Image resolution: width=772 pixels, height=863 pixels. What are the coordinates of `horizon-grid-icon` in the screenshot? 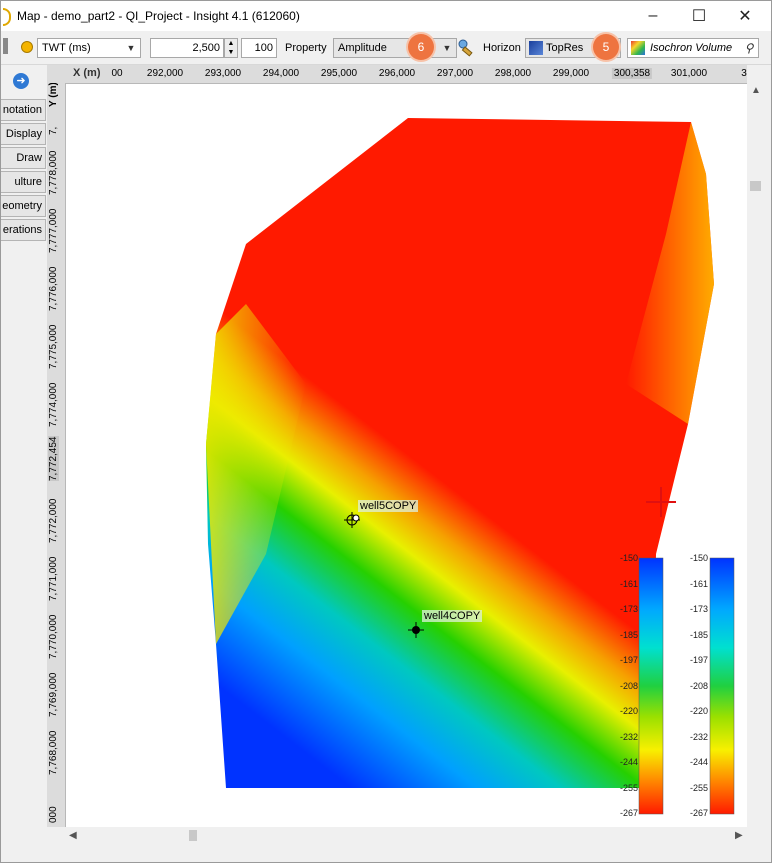 It's located at (536, 48).